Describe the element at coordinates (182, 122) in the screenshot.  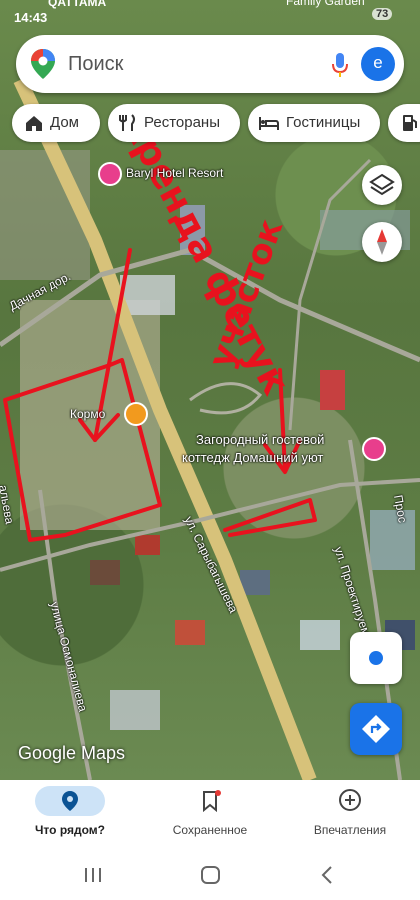
I see `chip-restaurants-label: Рестораны` at that location.